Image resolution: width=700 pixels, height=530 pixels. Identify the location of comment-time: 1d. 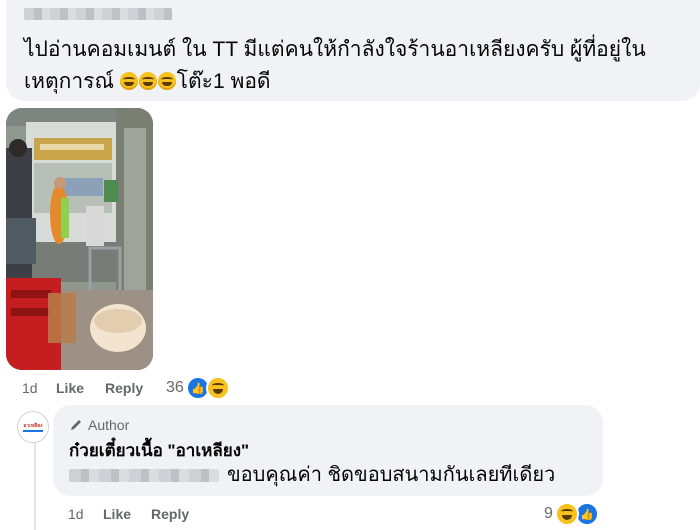
(30, 388).